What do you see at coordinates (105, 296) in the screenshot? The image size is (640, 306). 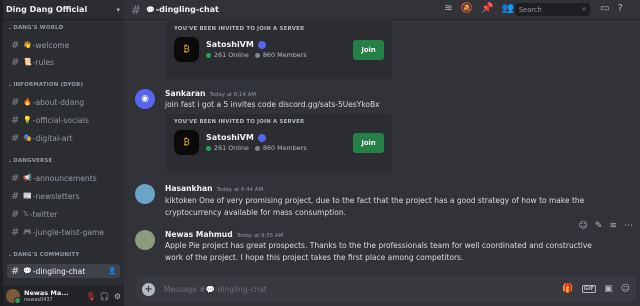 I see `headphones-icon: 🎧` at bounding box center [105, 296].